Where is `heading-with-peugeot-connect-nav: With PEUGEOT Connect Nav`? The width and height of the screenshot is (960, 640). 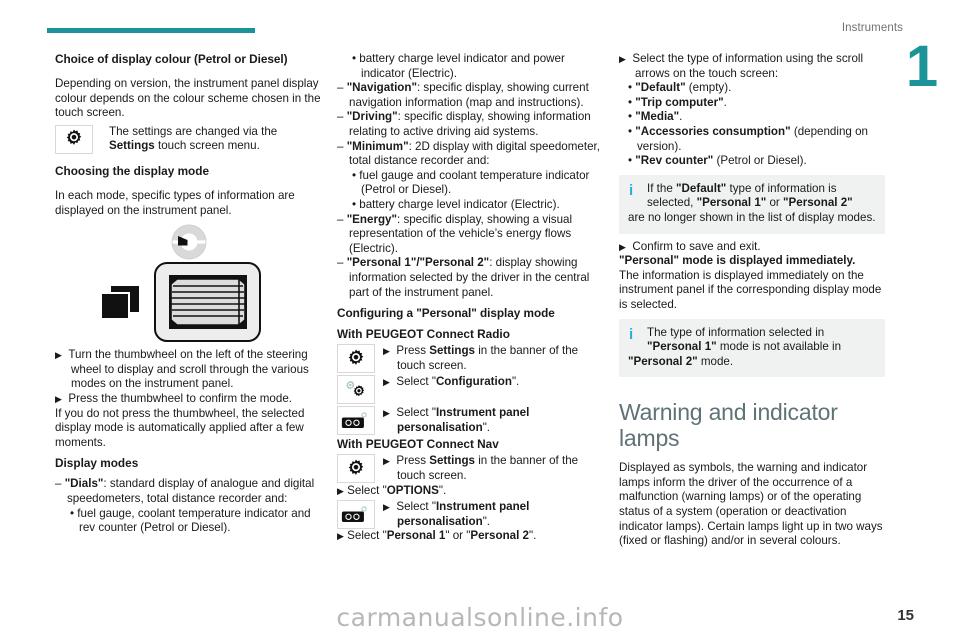
heading-with-peugeot-connect-nav: With PEUGEOT Connect Nav is located at coordinates (418, 444).